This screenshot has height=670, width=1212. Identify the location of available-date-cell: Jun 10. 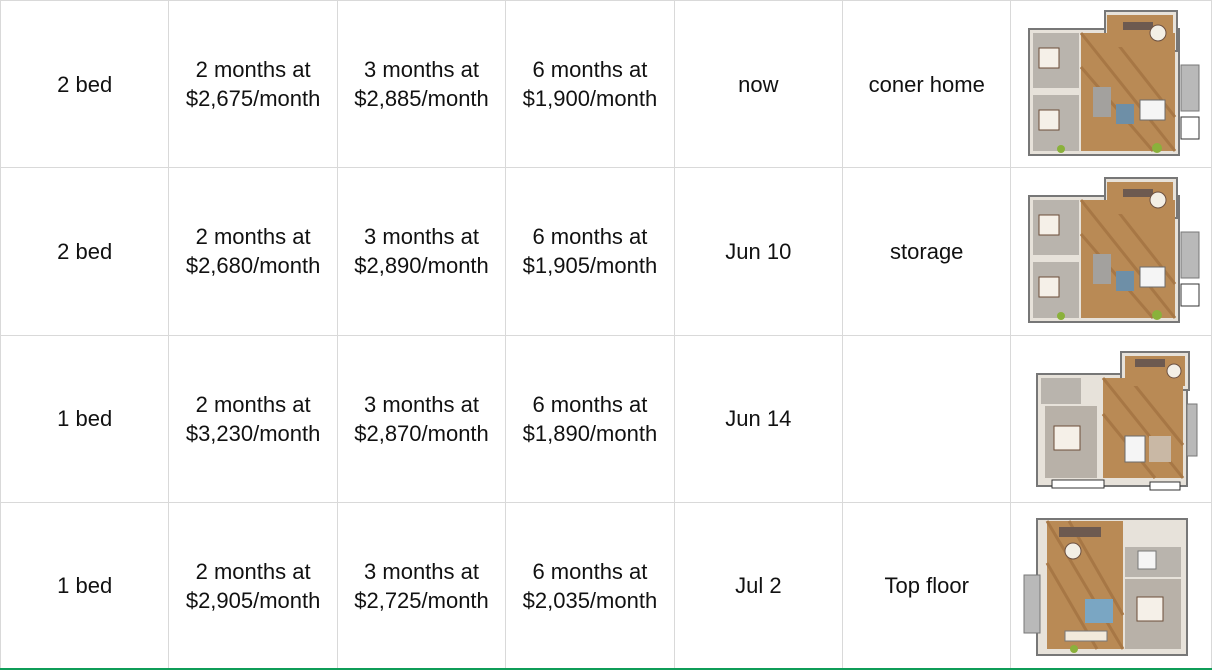
(758, 251).